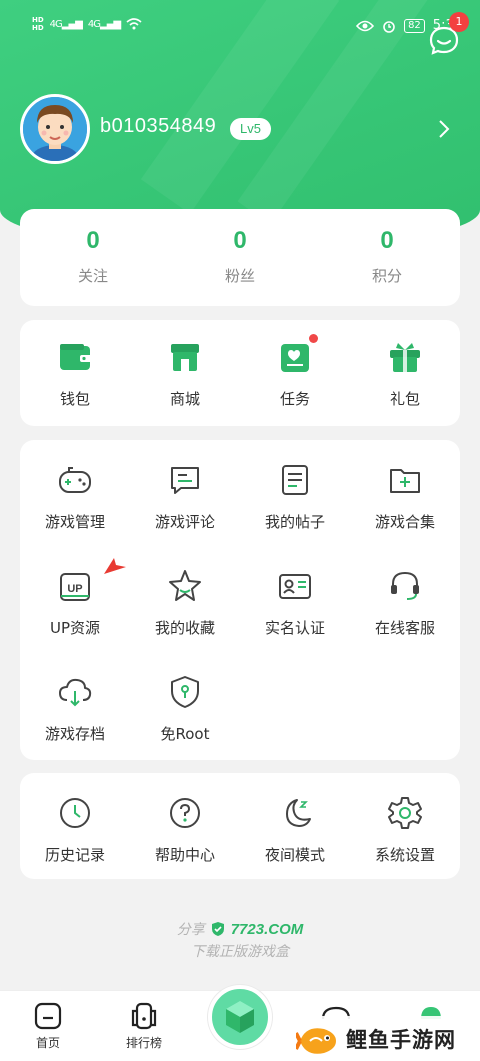  What do you see at coordinates (316, 1040) in the screenshot?
I see `fish-logo-icon` at bounding box center [316, 1040].